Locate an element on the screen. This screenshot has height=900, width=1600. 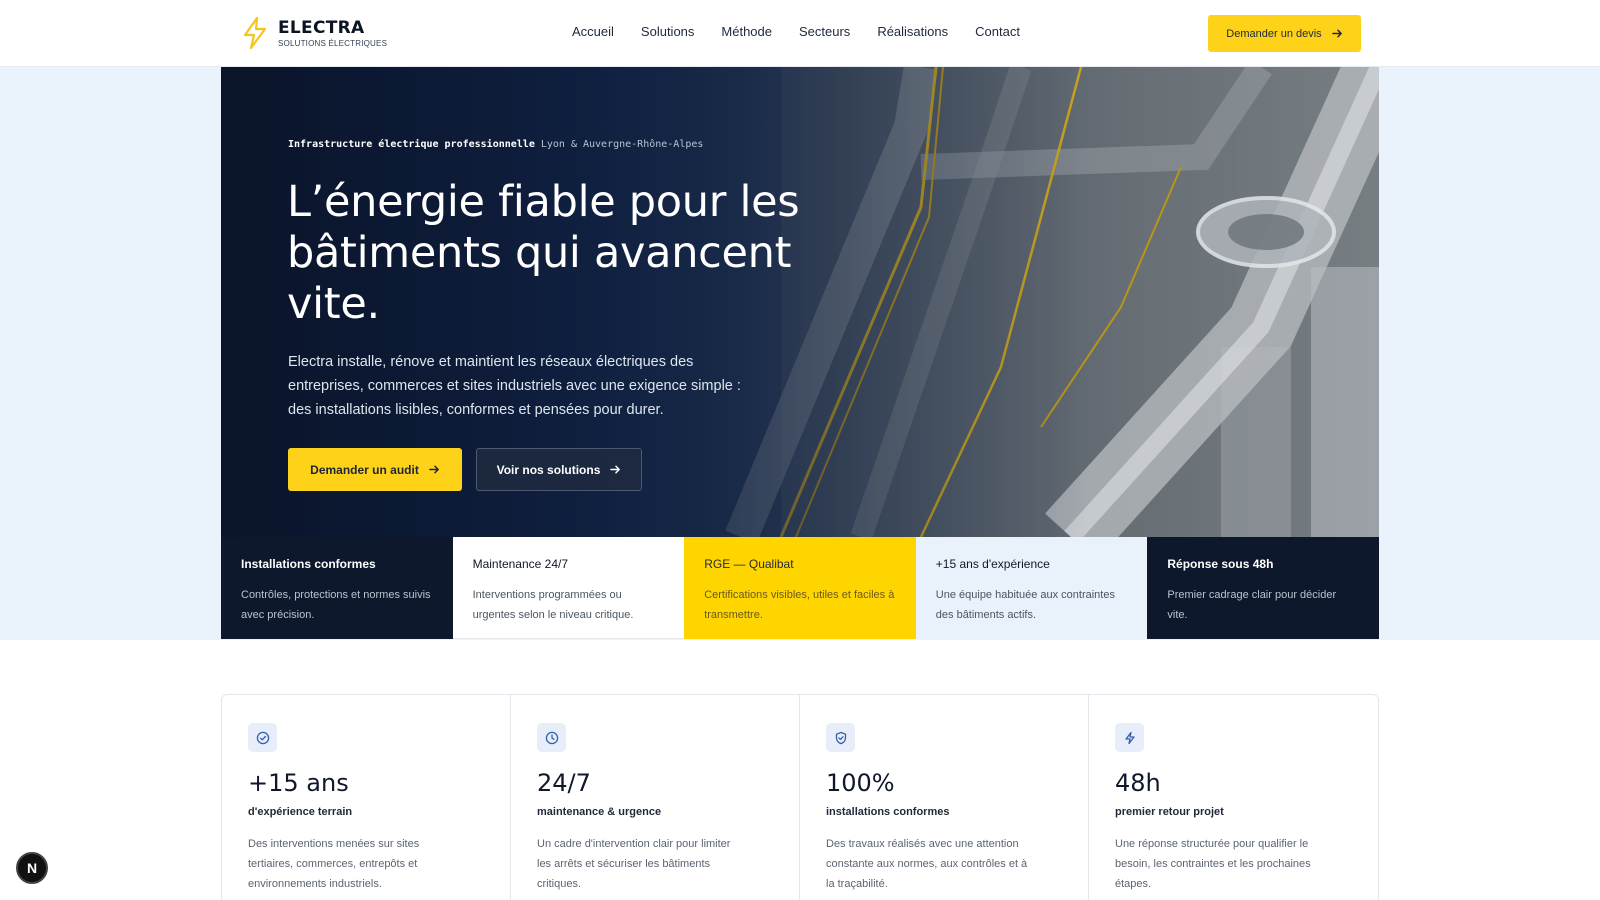
feature-title: Installations conformes is located at coordinates (308, 564).